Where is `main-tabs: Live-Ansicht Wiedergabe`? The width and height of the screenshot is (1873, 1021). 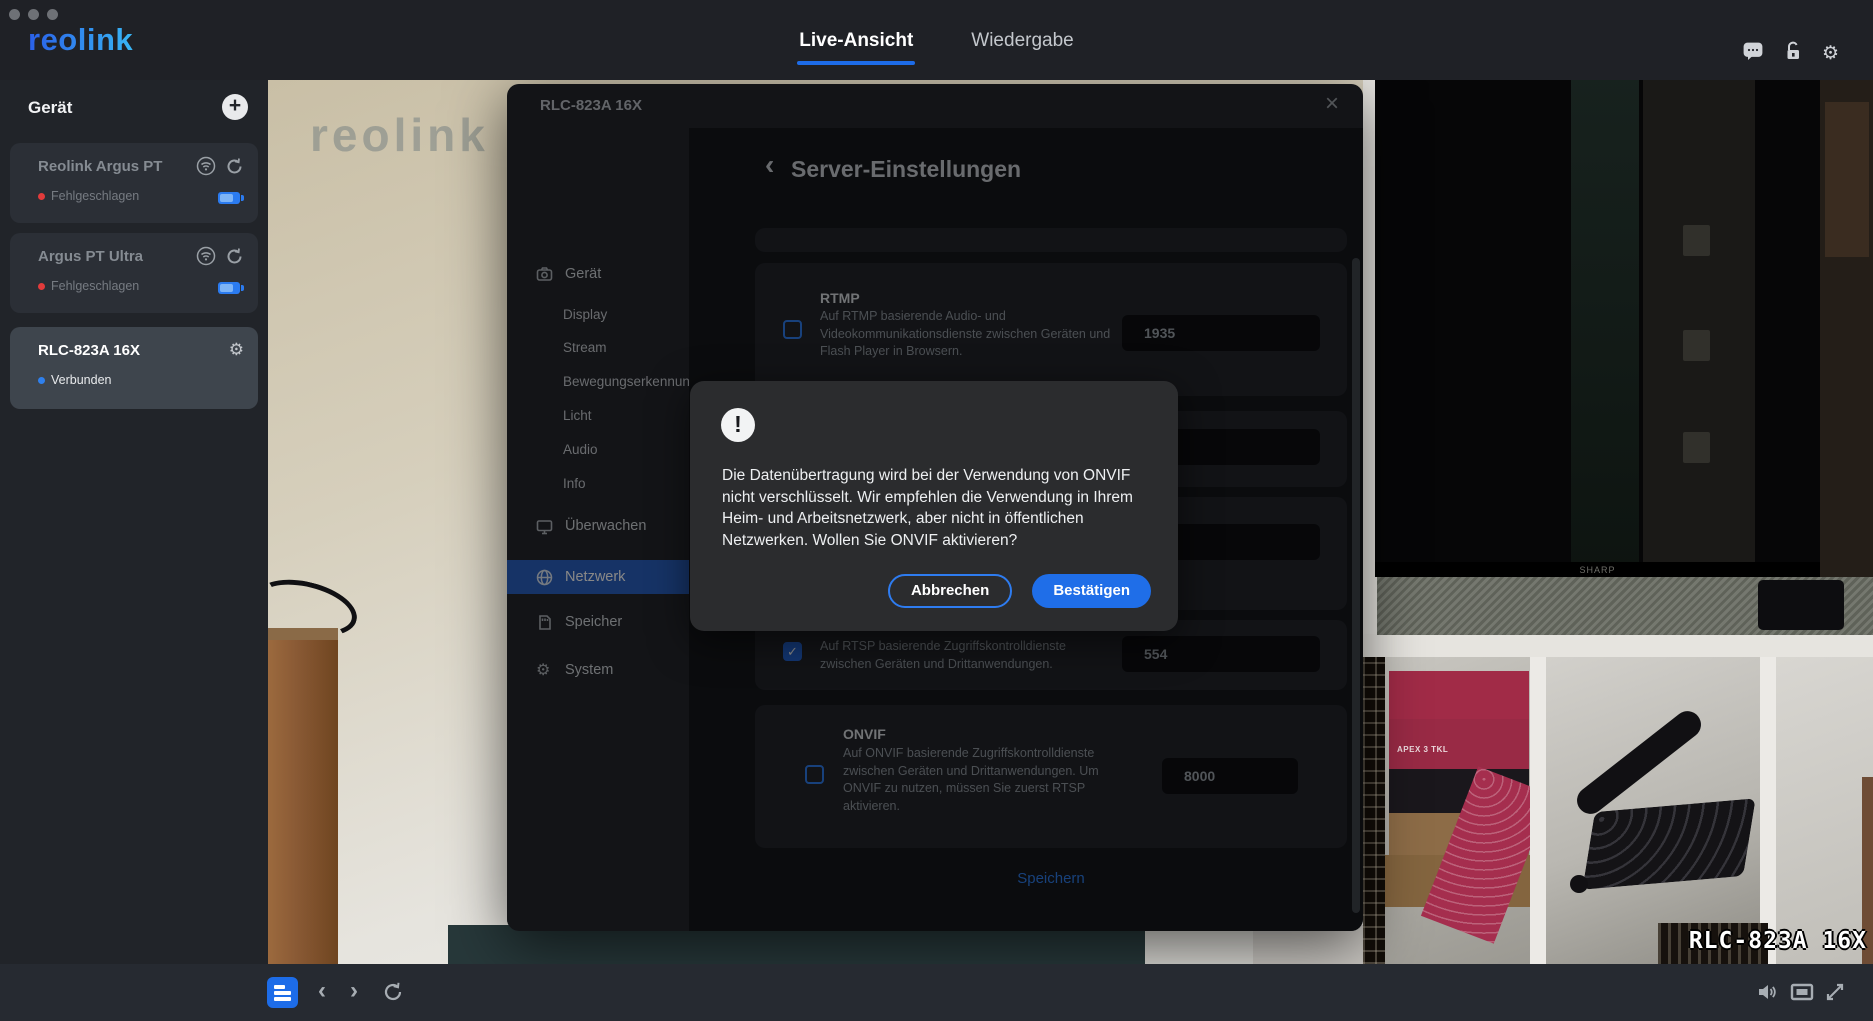
main-tabs: Live-Ansicht Wiedergabe is located at coordinates (936, 47).